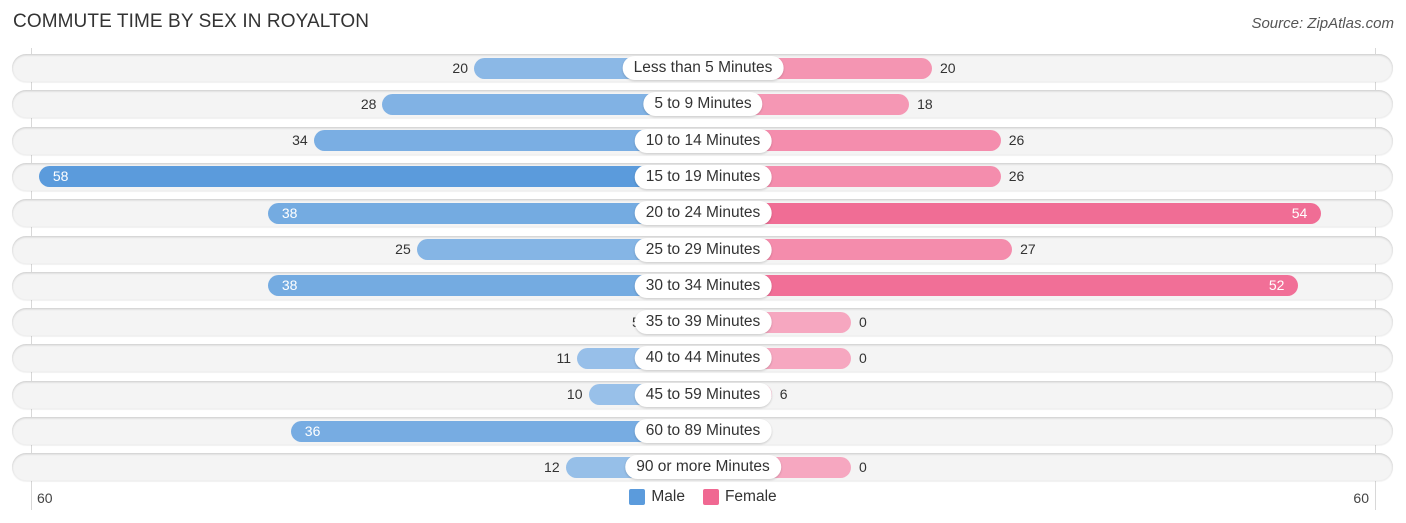 This screenshot has height=523, width=1406. I want to click on category-label: 30 to 34 Minutes, so click(703, 285).